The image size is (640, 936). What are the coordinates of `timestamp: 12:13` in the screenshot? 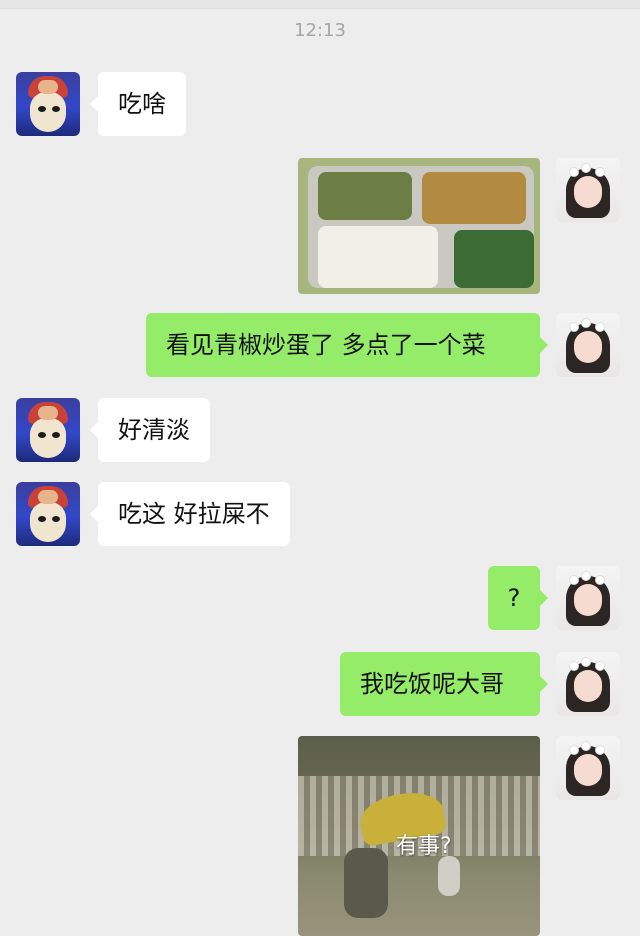 It's located at (320, 30).